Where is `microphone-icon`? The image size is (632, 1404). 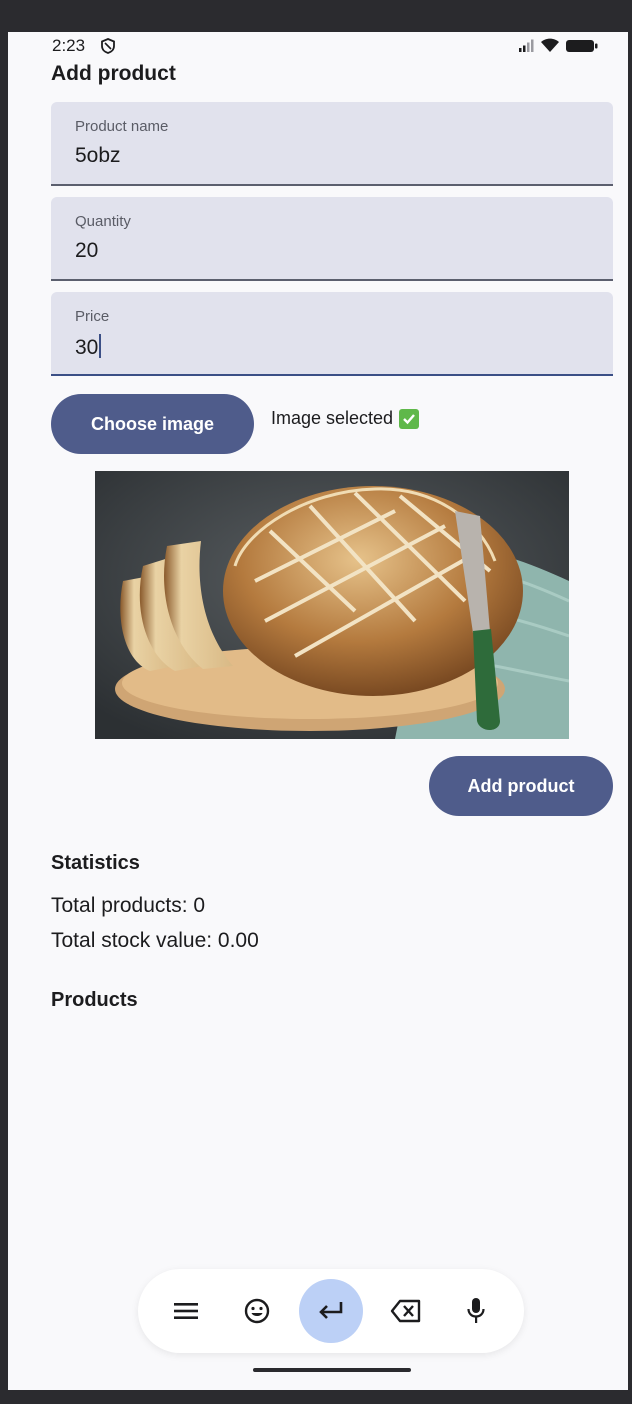 microphone-icon is located at coordinates (476, 1310).